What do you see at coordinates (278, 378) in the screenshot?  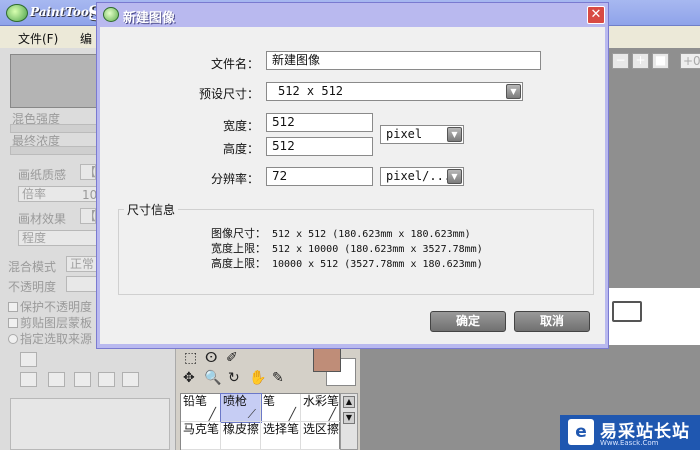 I see `eyedropper-tool-icon: ✎` at bounding box center [278, 378].